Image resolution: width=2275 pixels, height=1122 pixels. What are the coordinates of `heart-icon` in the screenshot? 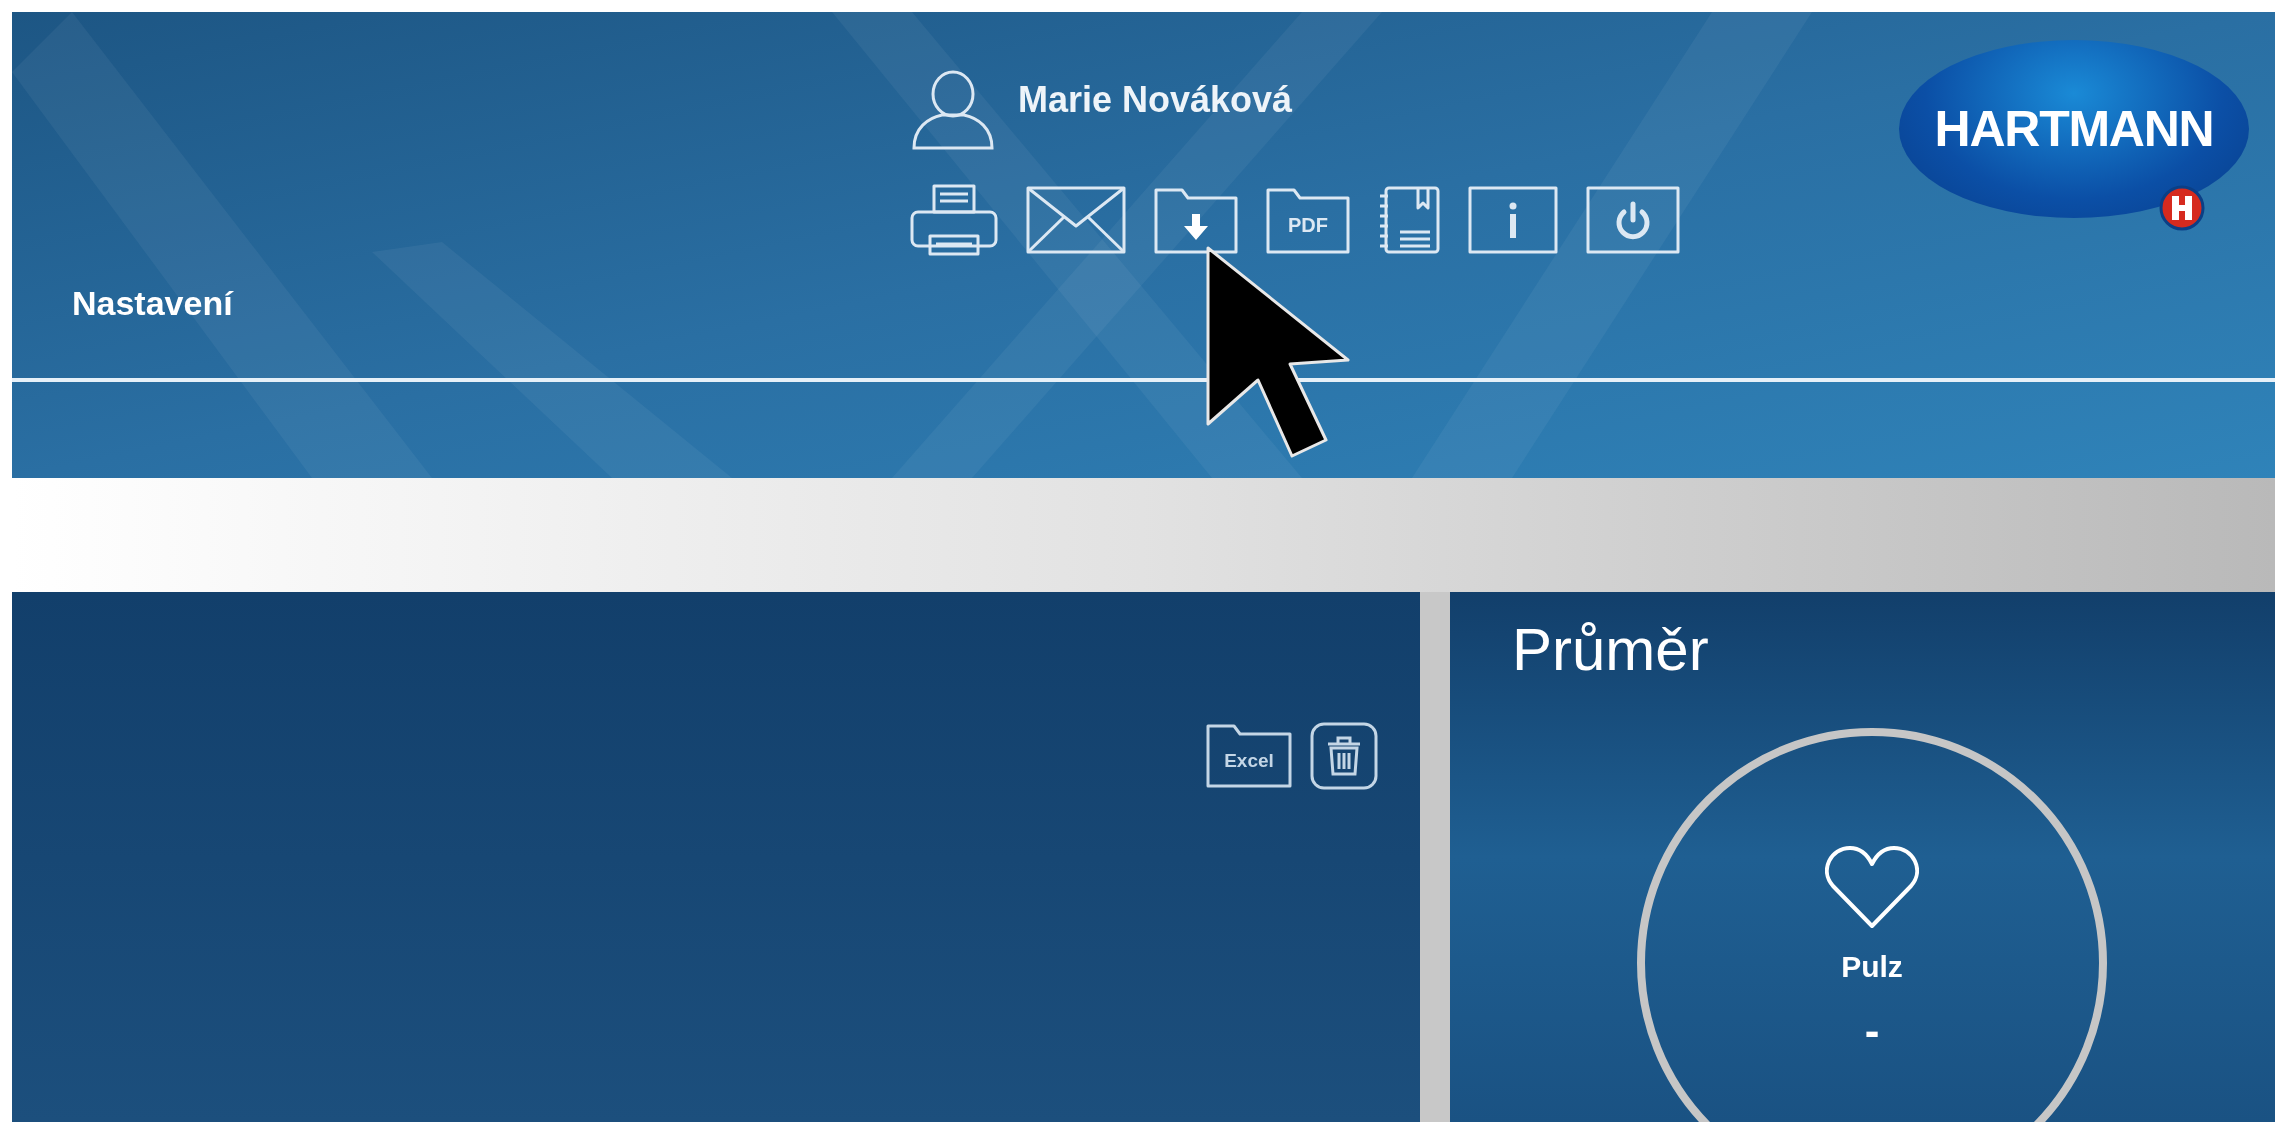 It's located at (1872, 887).